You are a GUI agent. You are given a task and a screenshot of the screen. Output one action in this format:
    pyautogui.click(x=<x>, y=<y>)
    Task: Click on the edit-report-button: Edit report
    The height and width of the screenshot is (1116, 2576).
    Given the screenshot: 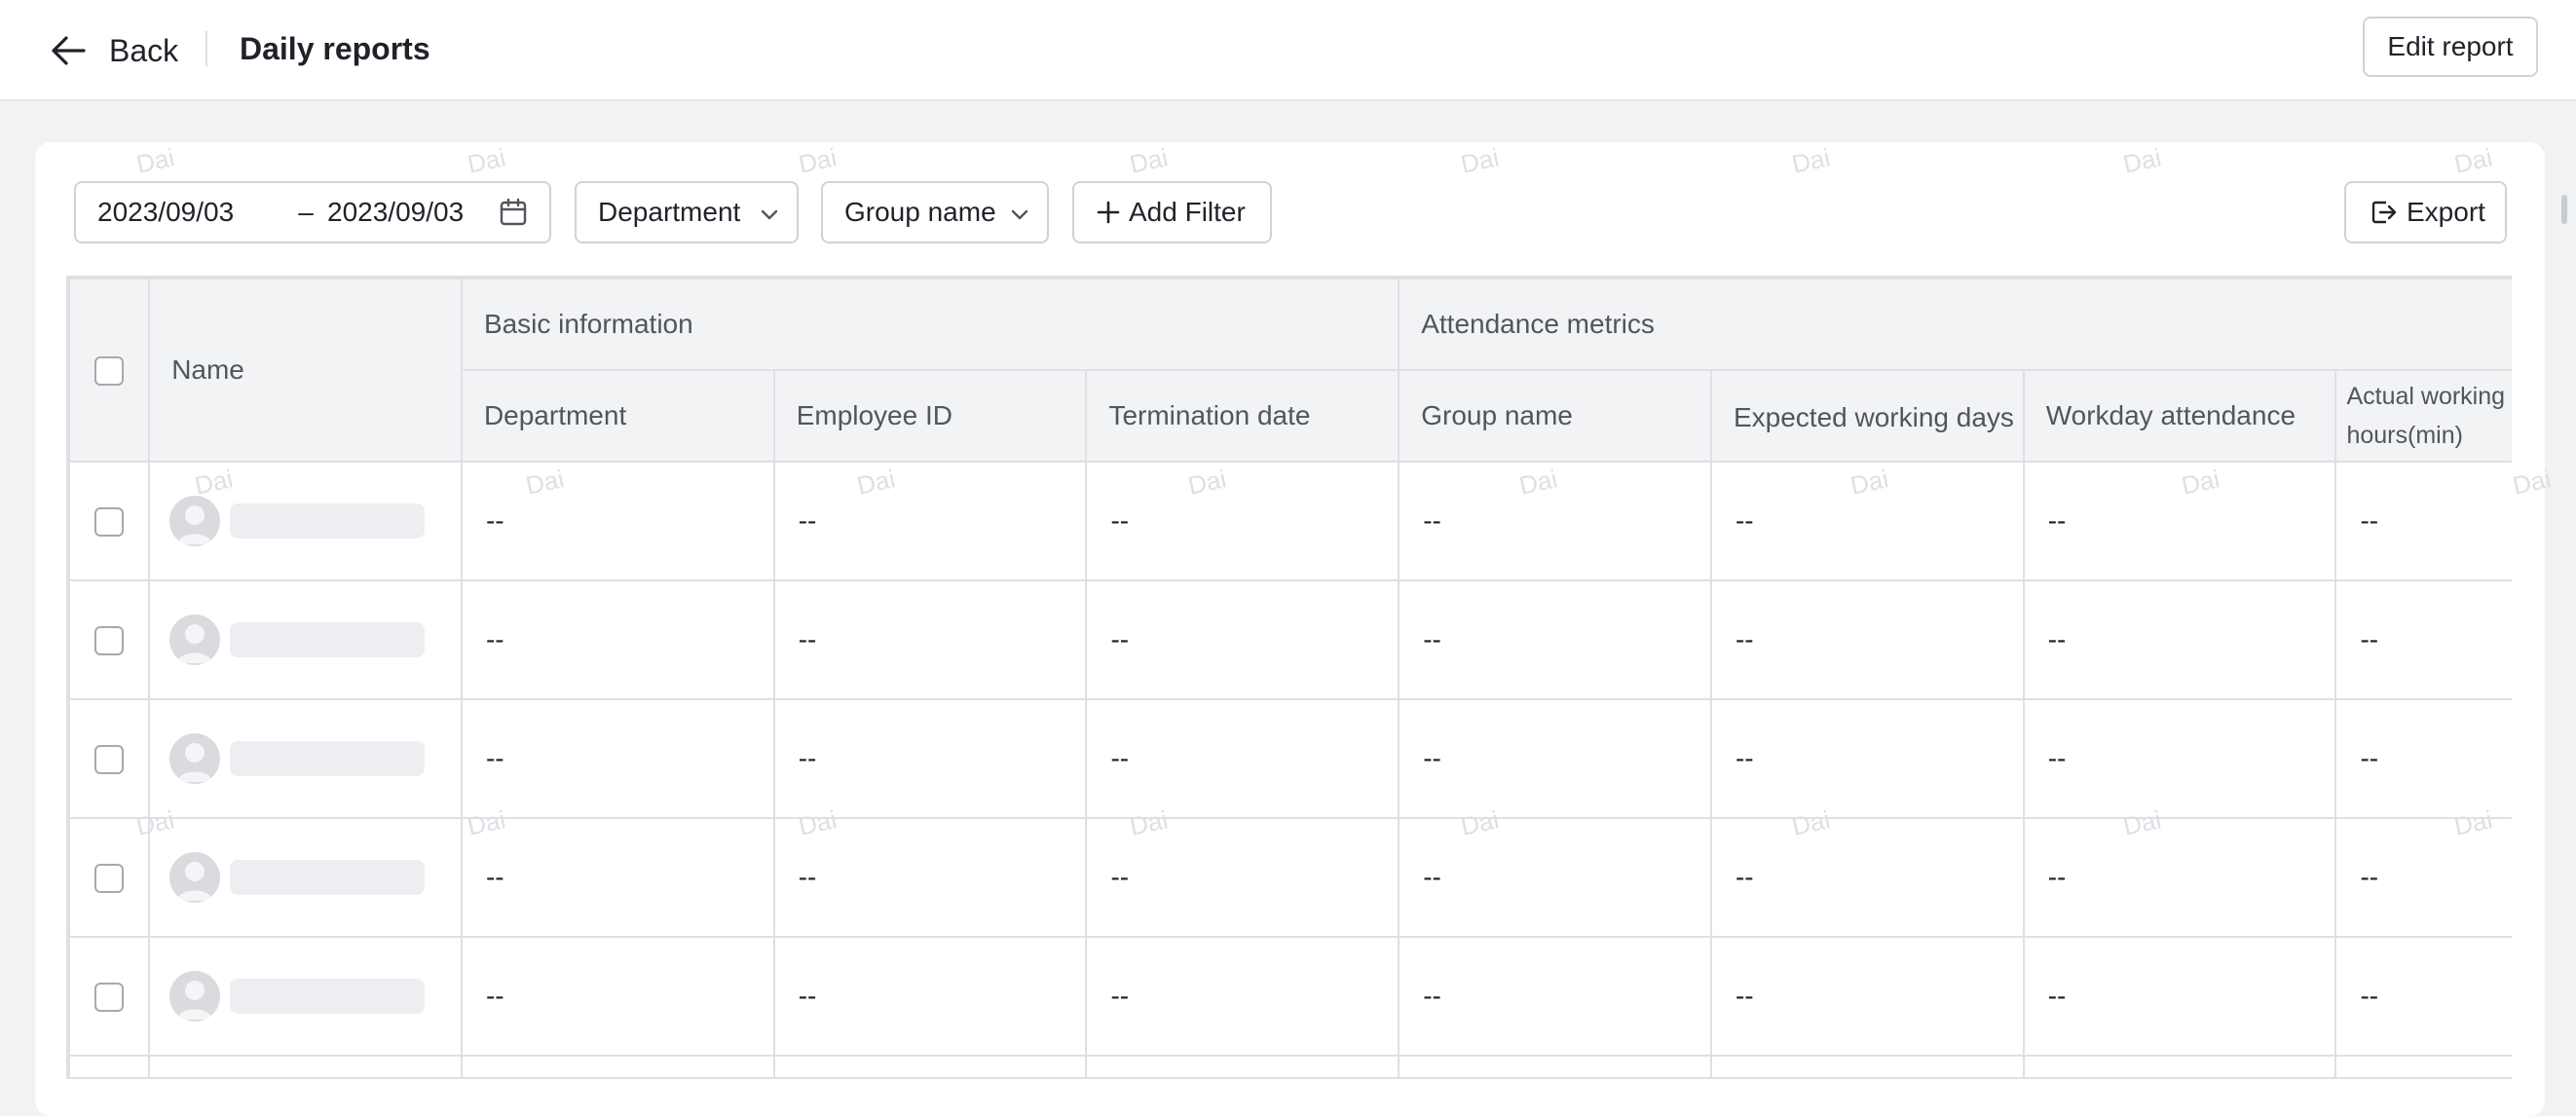 What is the action you would take?
    pyautogui.click(x=2450, y=47)
    